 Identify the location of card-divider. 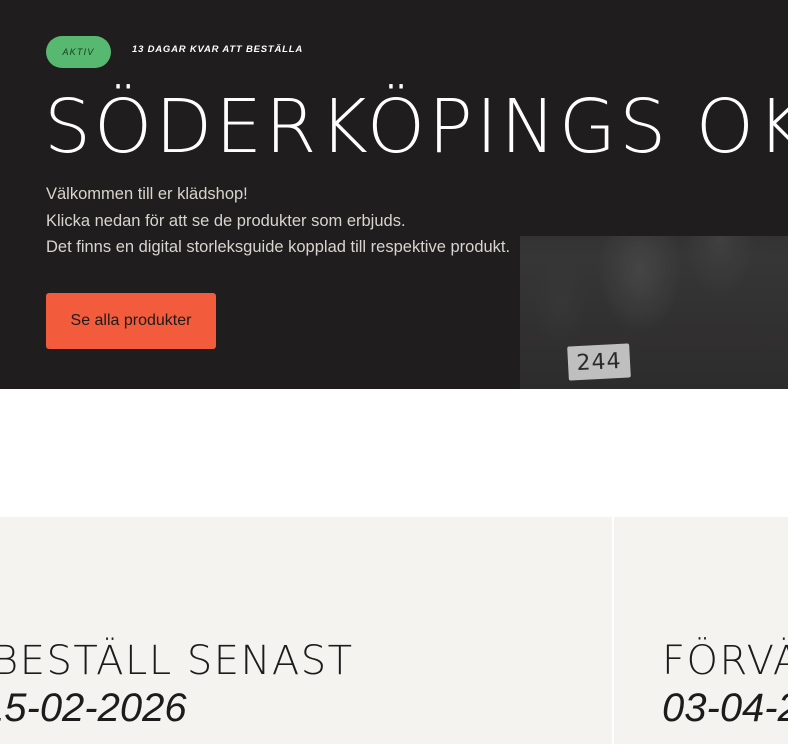
(613, 630).